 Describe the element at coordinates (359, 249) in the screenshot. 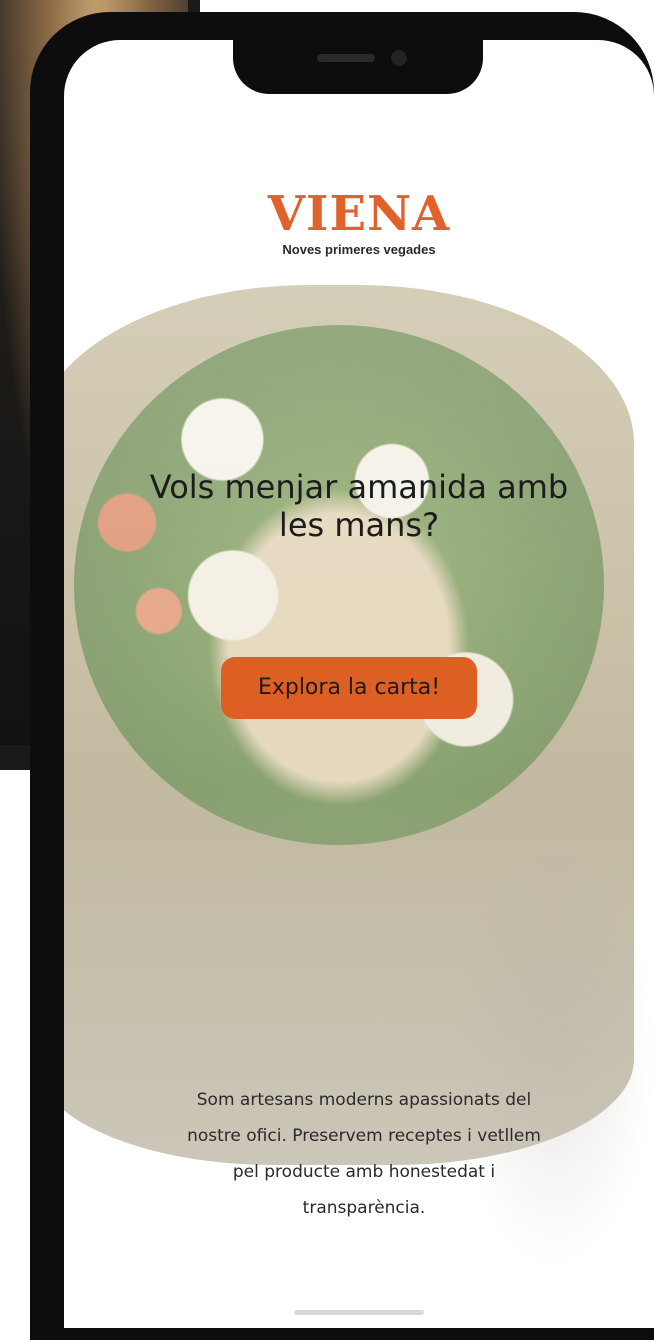

I see `brand-tagline: Noves primeres vegades` at that location.